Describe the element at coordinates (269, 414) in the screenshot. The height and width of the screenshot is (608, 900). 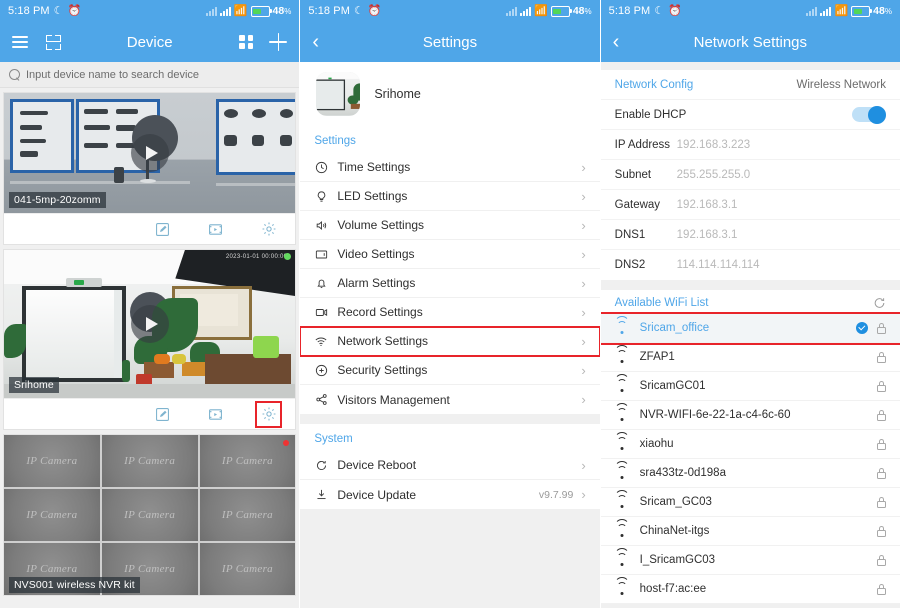
I see `settings-gear-icon-highlighted` at that location.